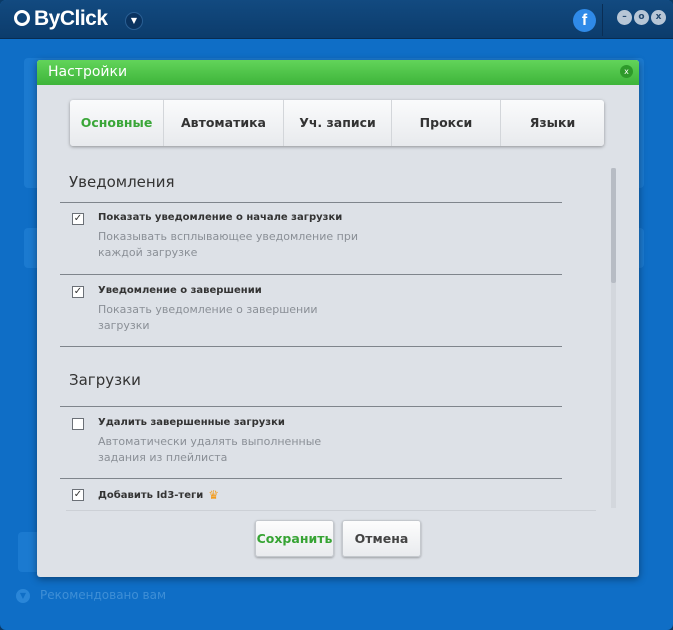  I want to click on maximize-button: o, so click(641, 17).